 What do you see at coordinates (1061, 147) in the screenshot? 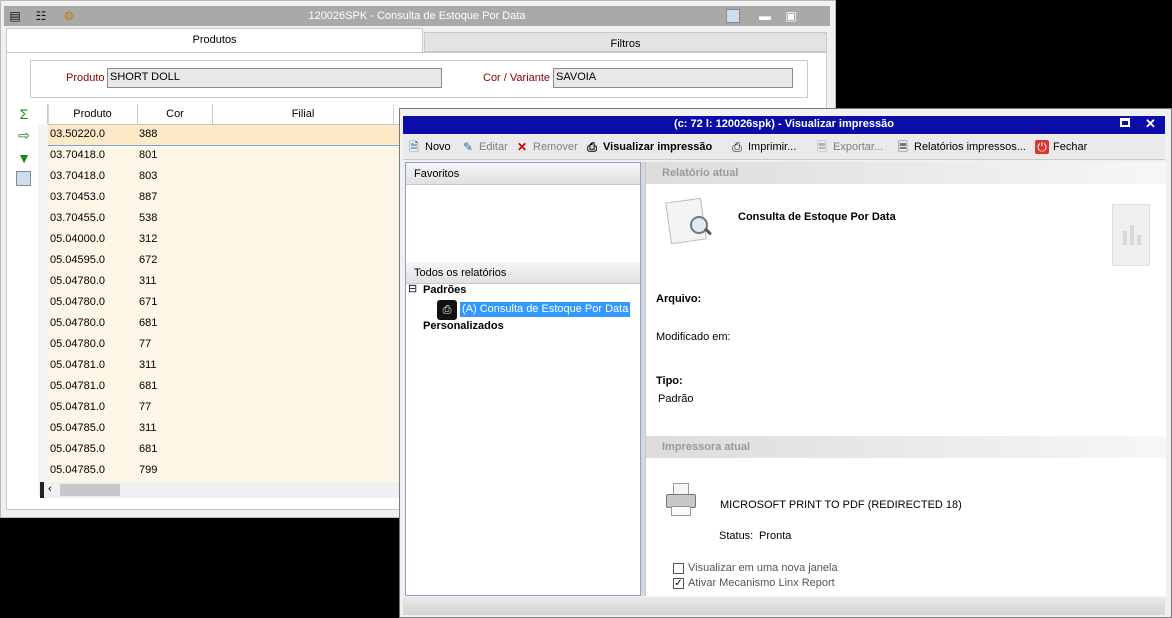
I see `fechar-button: ⏻ Fechar` at bounding box center [1061, 147].